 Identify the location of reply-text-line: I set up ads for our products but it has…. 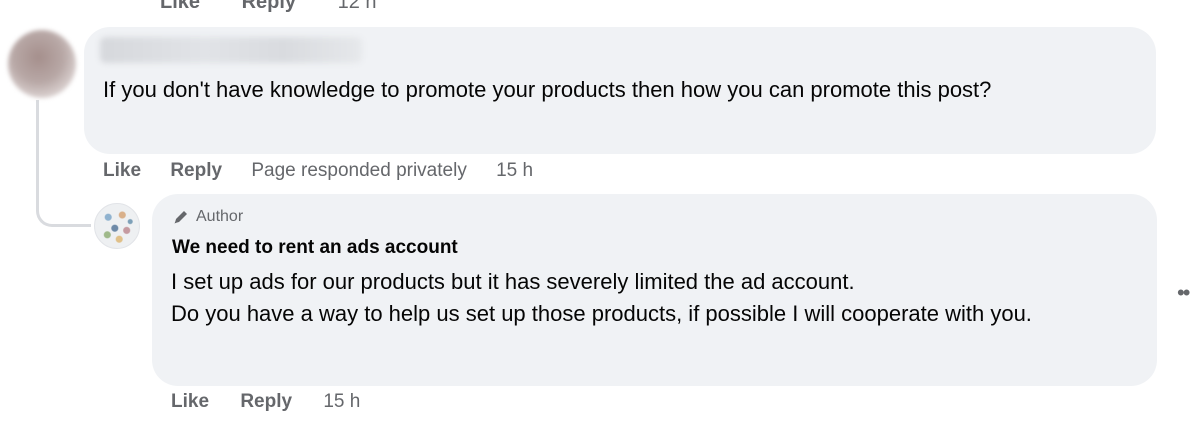
(513, 281).